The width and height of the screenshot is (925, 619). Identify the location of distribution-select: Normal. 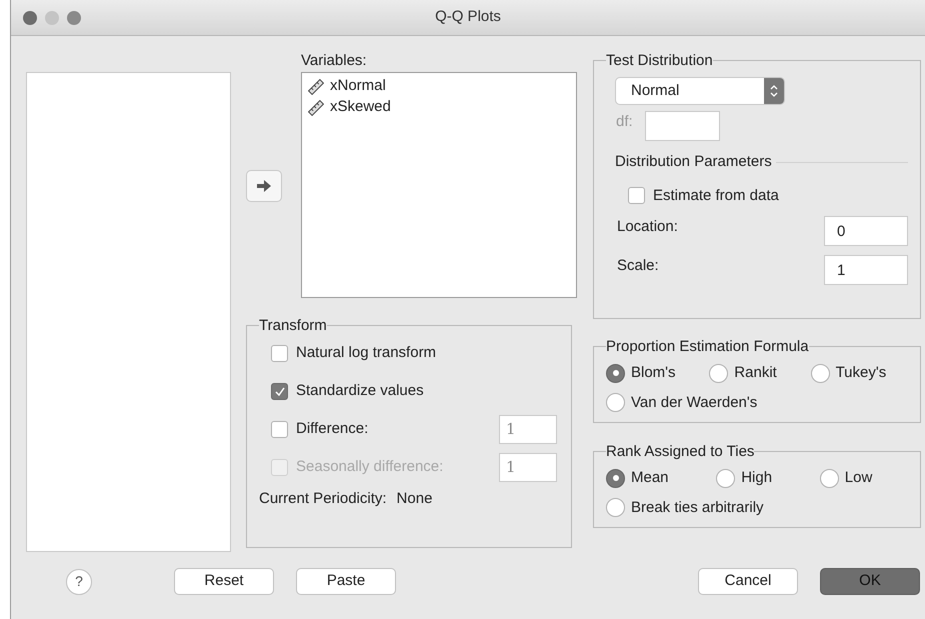
(700, 91).